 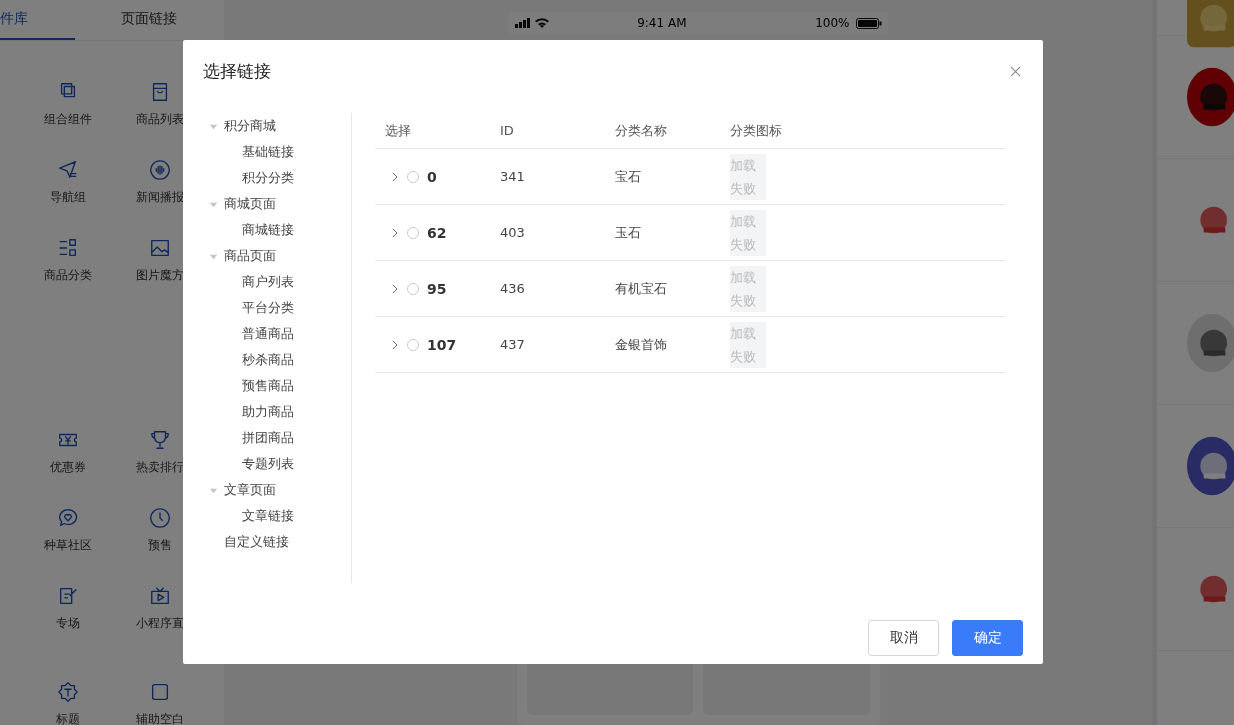 I want to click on component-item: 商品列表, so click(x=160, y=117).